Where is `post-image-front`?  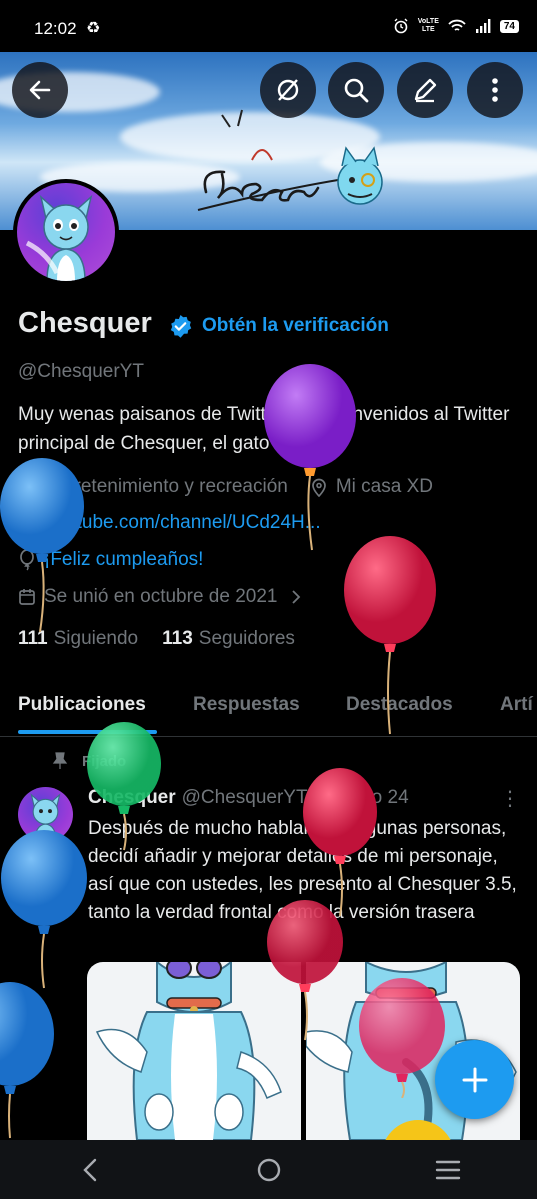 post-image-front is located at coordinates (194, 1051).